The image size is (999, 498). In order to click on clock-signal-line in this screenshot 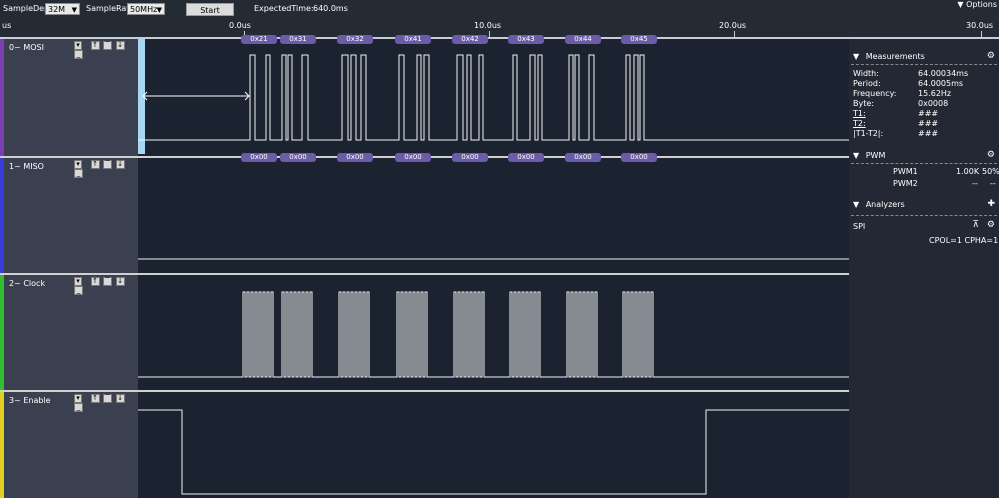, I will do `click(493, 334)`.